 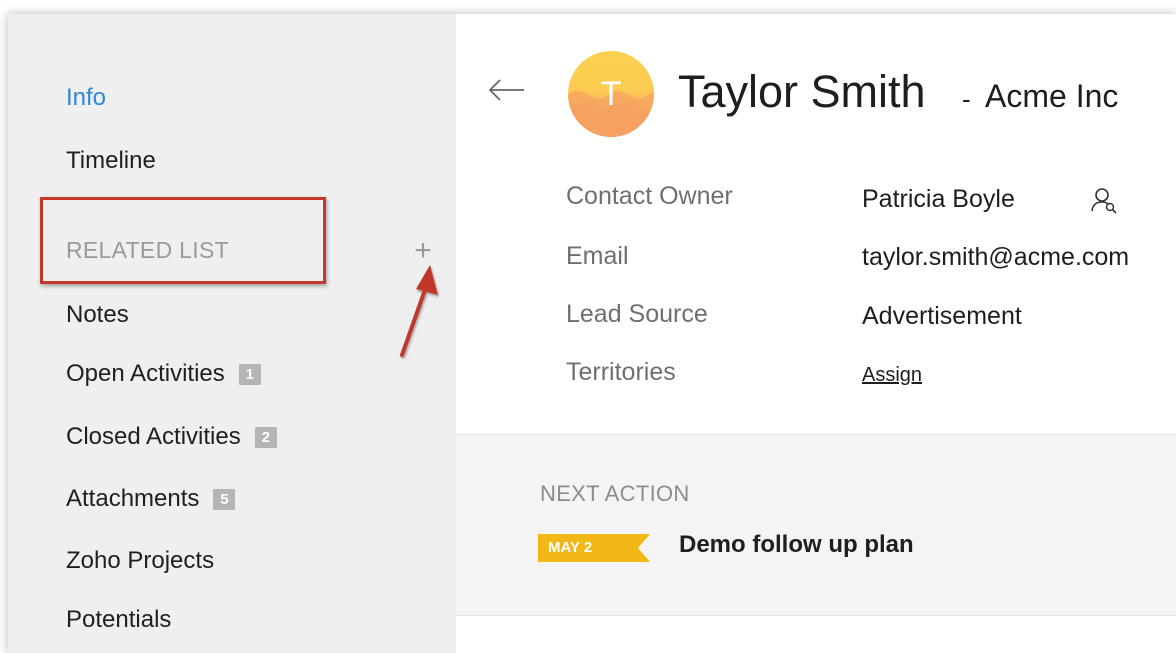 I want to click on sidebar-item-notes: Notes, so click(x=97, y=315).